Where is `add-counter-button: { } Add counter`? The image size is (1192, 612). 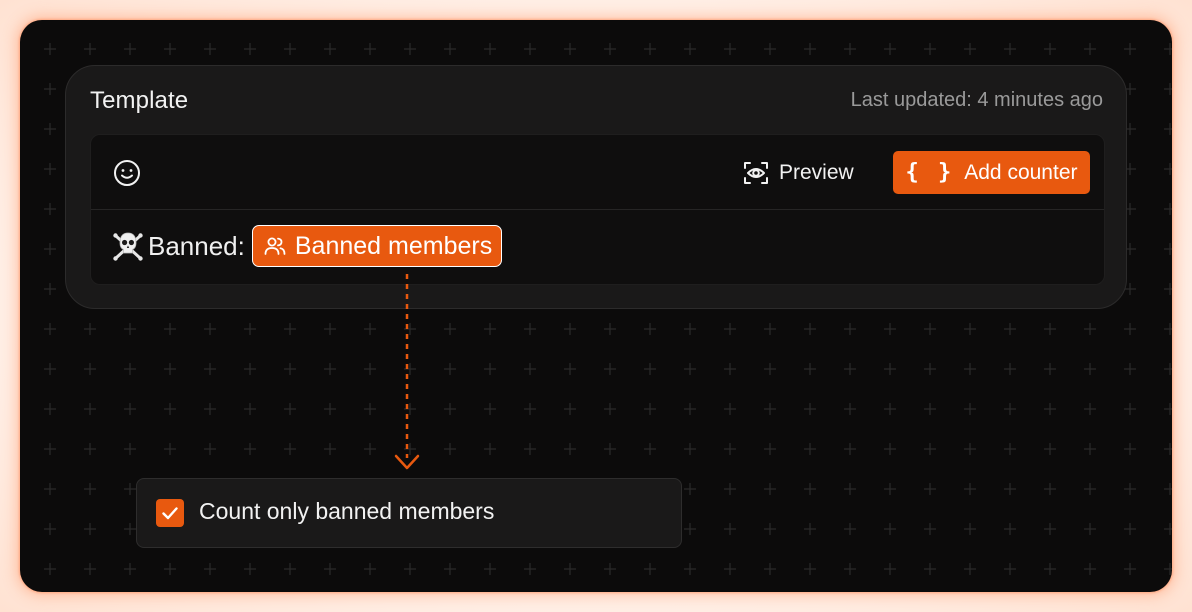
add-counter-button: { } Add counter is located at coordinates (991, 172).